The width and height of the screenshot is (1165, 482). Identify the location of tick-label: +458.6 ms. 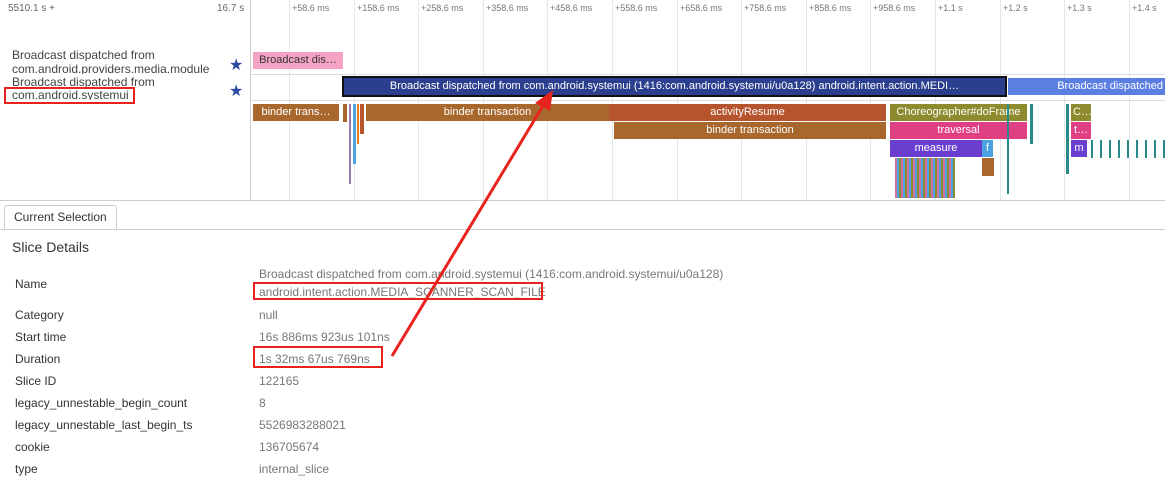
(571, 8).